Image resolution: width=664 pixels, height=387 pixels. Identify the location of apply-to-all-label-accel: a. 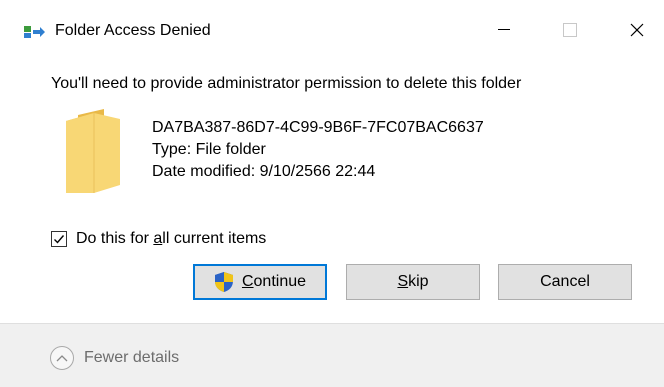
(158, 238).